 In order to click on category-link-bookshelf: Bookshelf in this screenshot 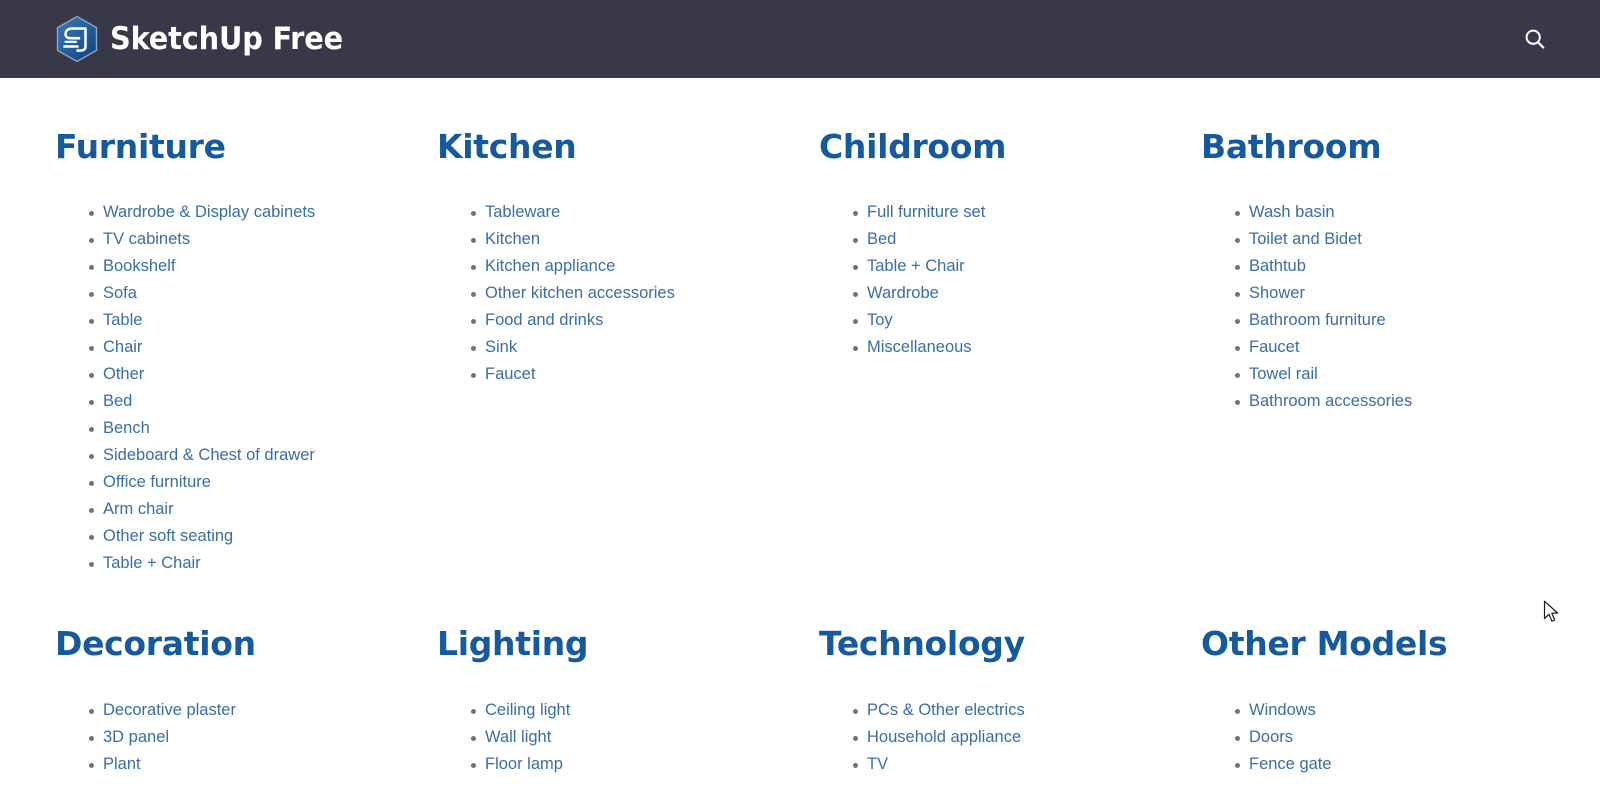, I will do `click(139, 266)`.